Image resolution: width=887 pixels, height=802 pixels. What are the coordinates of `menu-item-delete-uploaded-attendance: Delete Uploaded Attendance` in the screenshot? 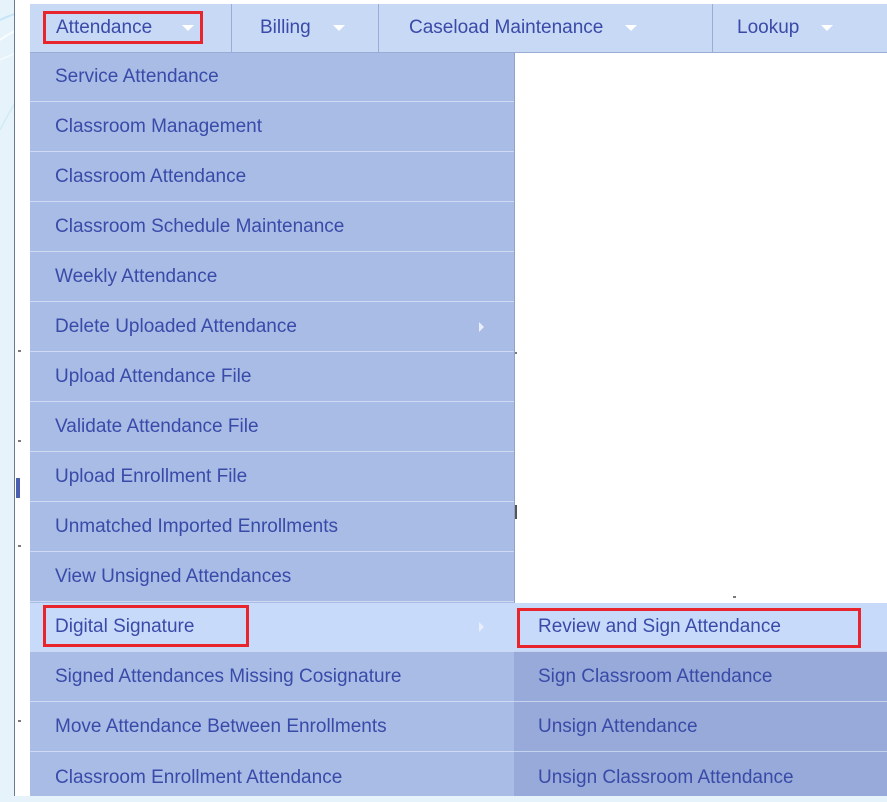 It's located at (272, 327).